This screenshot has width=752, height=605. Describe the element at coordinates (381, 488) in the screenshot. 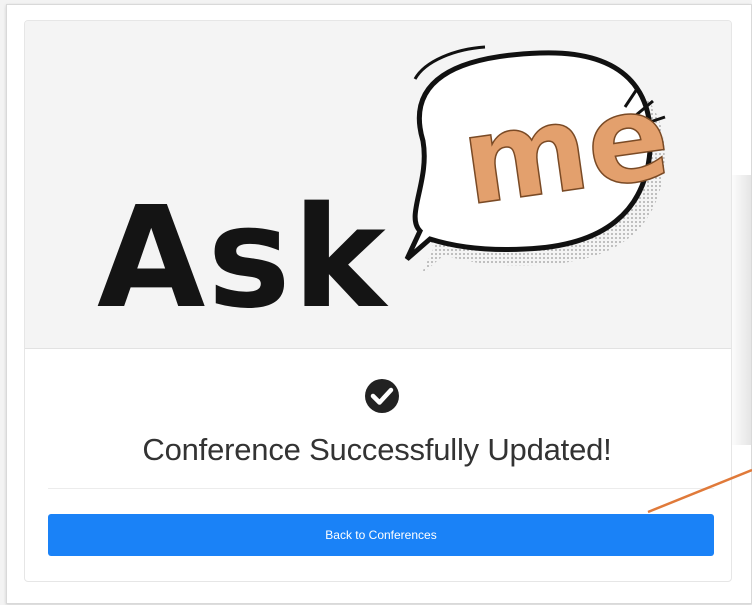

I see `divider` at that location.